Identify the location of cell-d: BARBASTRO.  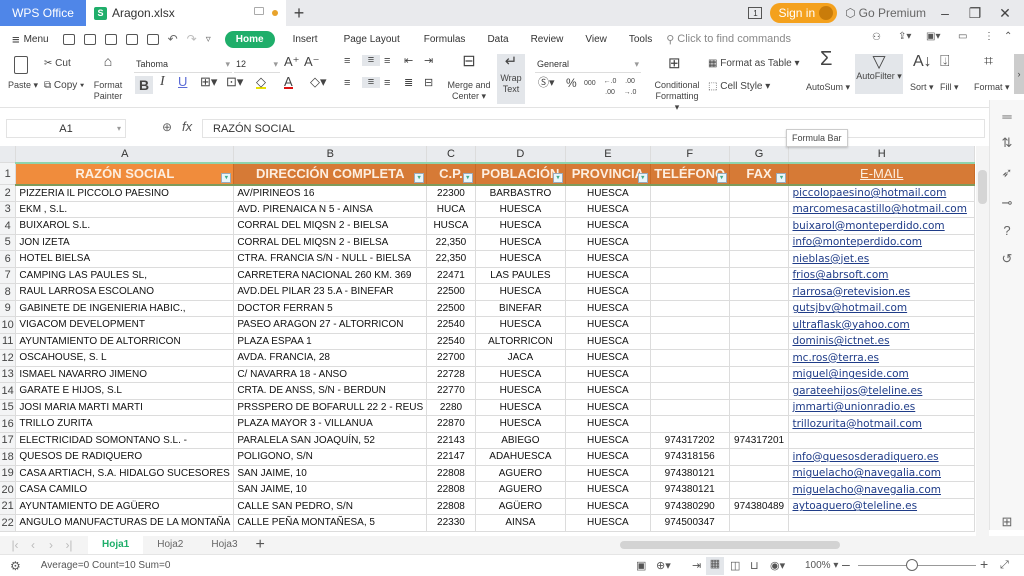
(521, 193).